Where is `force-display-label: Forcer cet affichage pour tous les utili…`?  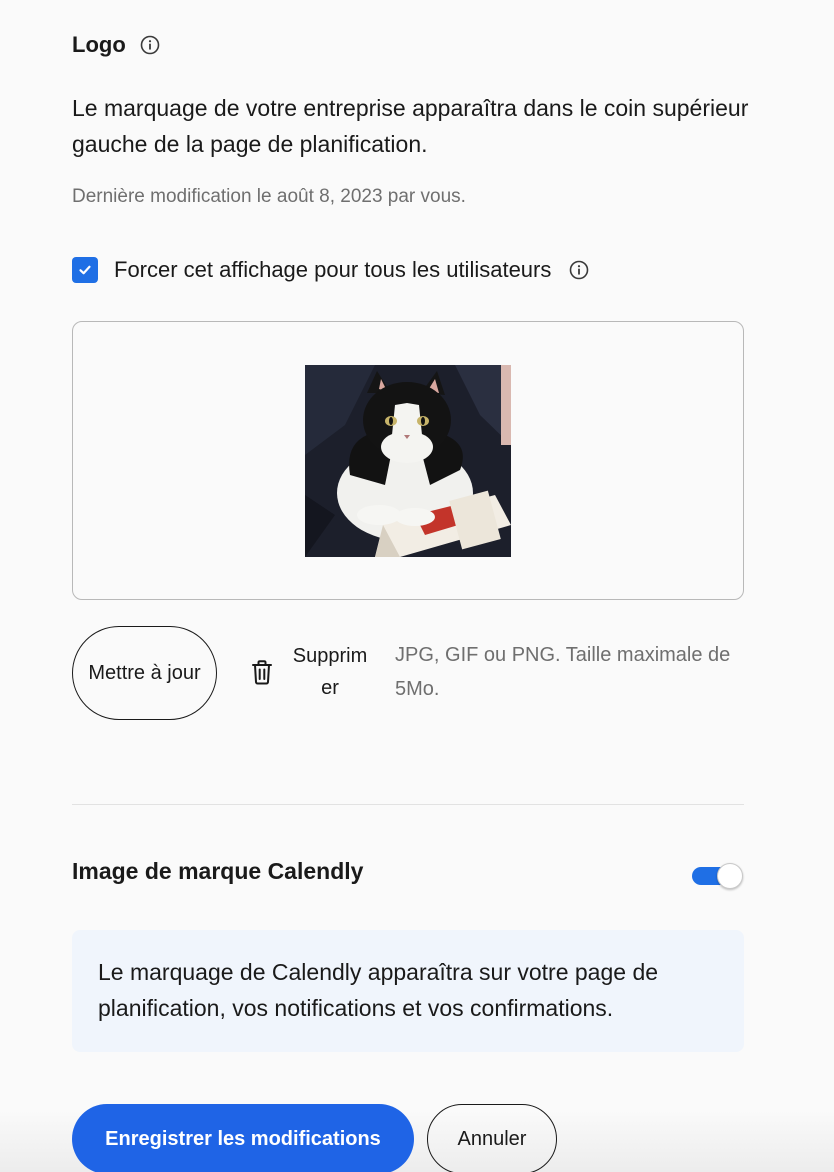
force-display-label: Forcer cet affichage pour tous les utili… is located at coordinates (333, 269).